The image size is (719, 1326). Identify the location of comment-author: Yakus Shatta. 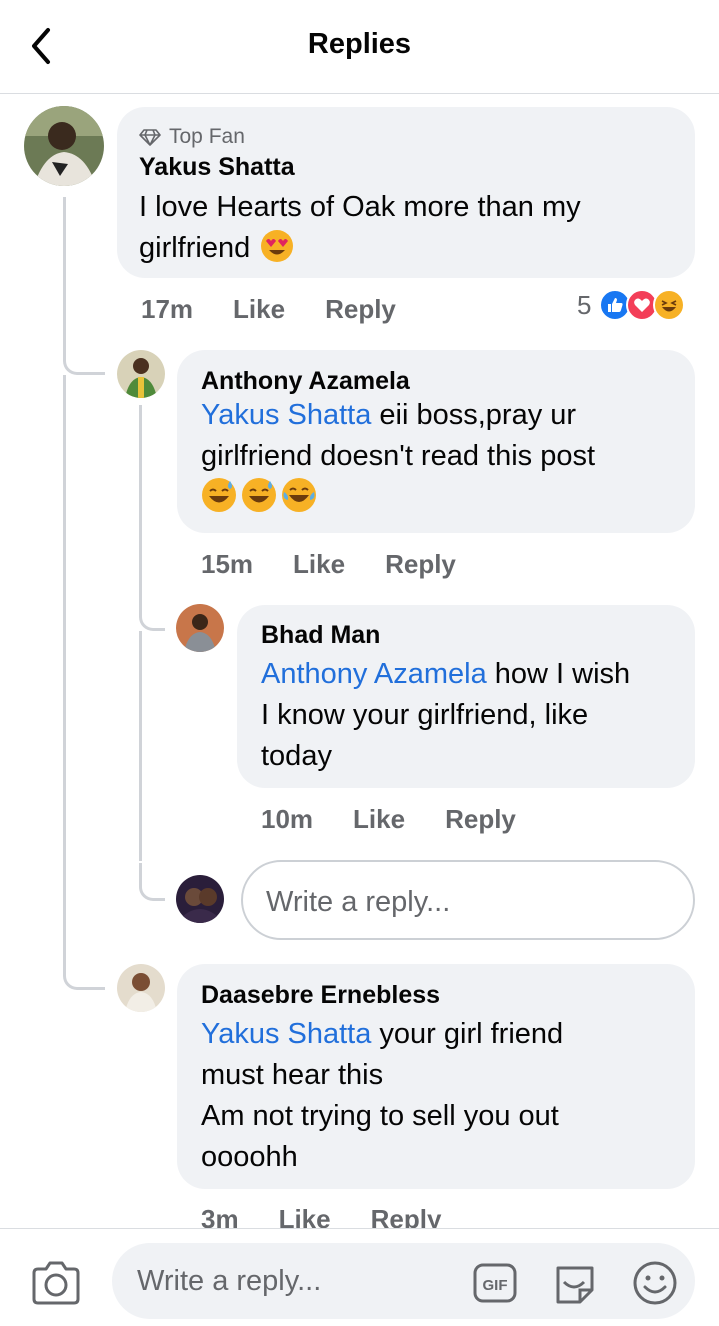
(217, 167).